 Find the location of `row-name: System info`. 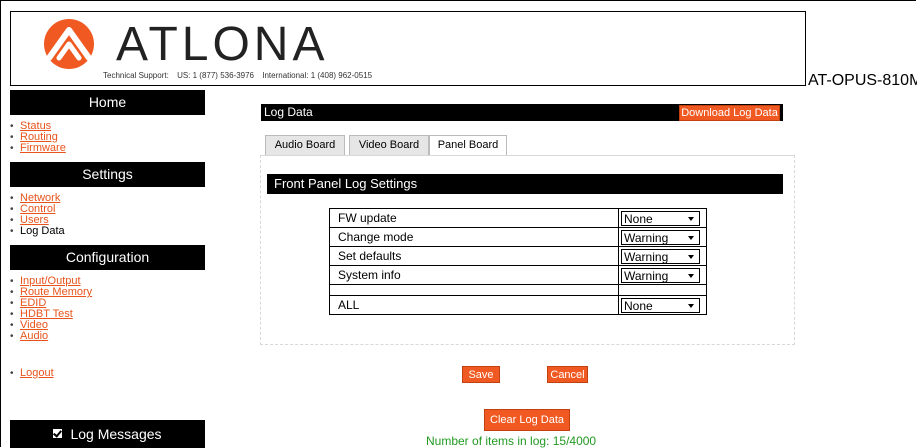

row-name: System info is located at coordinates (474, 275).